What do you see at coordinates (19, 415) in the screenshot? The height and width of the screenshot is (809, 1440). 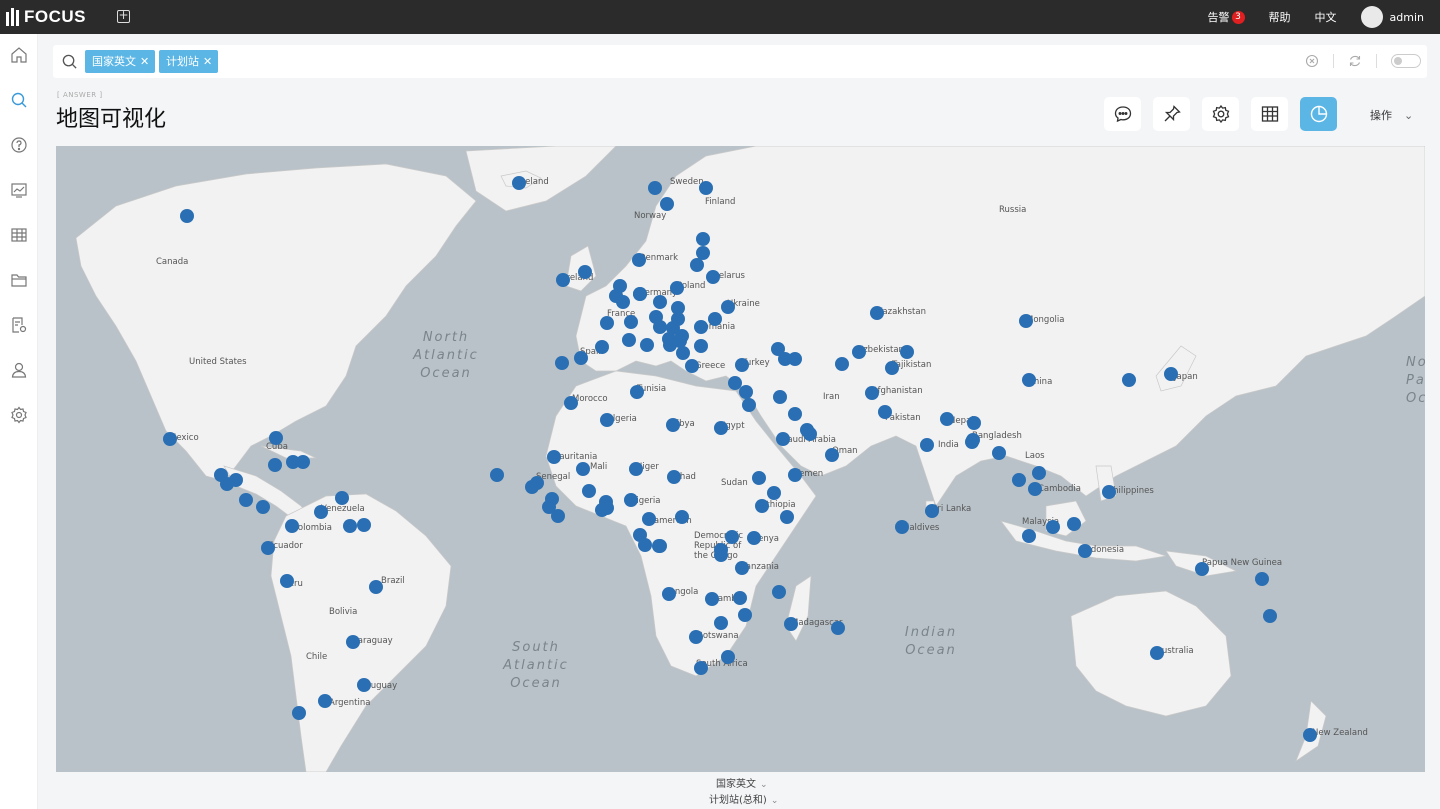 I see `gear-icon` at bounding box center [19, 415].